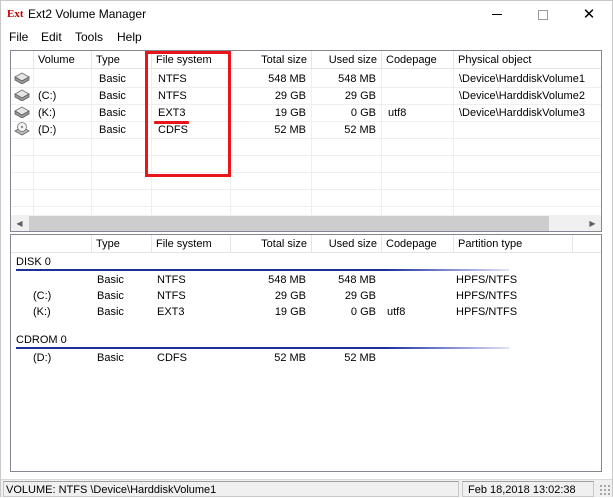 Image resolution: width=613 pixels, height=498 pixels. Describe the element at coordinates (231, 489) in the screenshot. I see `status-volume: VOLUME: NTFS \Device\HarddiskVolume1` at that location.